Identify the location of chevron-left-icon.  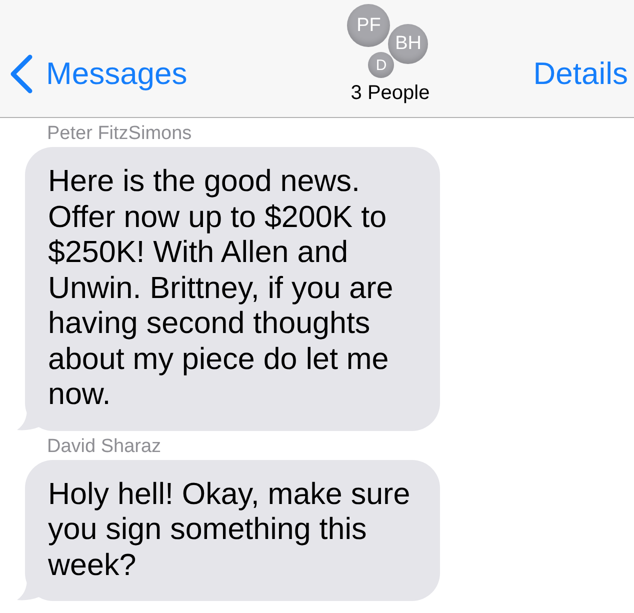
(21, 74).